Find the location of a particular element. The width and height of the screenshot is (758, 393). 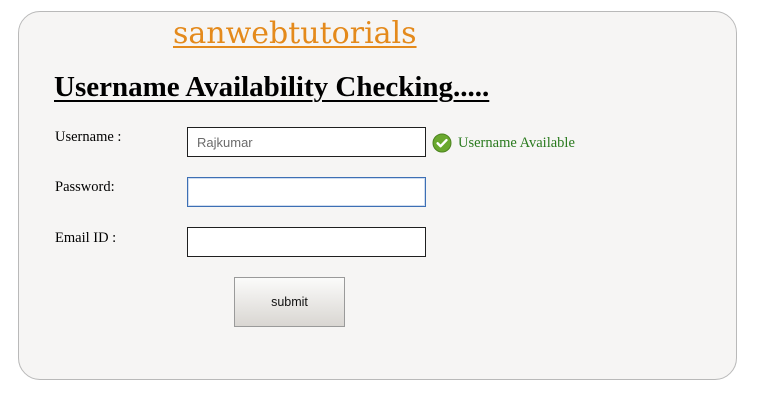

password-input is located at coordinates (306, 192).